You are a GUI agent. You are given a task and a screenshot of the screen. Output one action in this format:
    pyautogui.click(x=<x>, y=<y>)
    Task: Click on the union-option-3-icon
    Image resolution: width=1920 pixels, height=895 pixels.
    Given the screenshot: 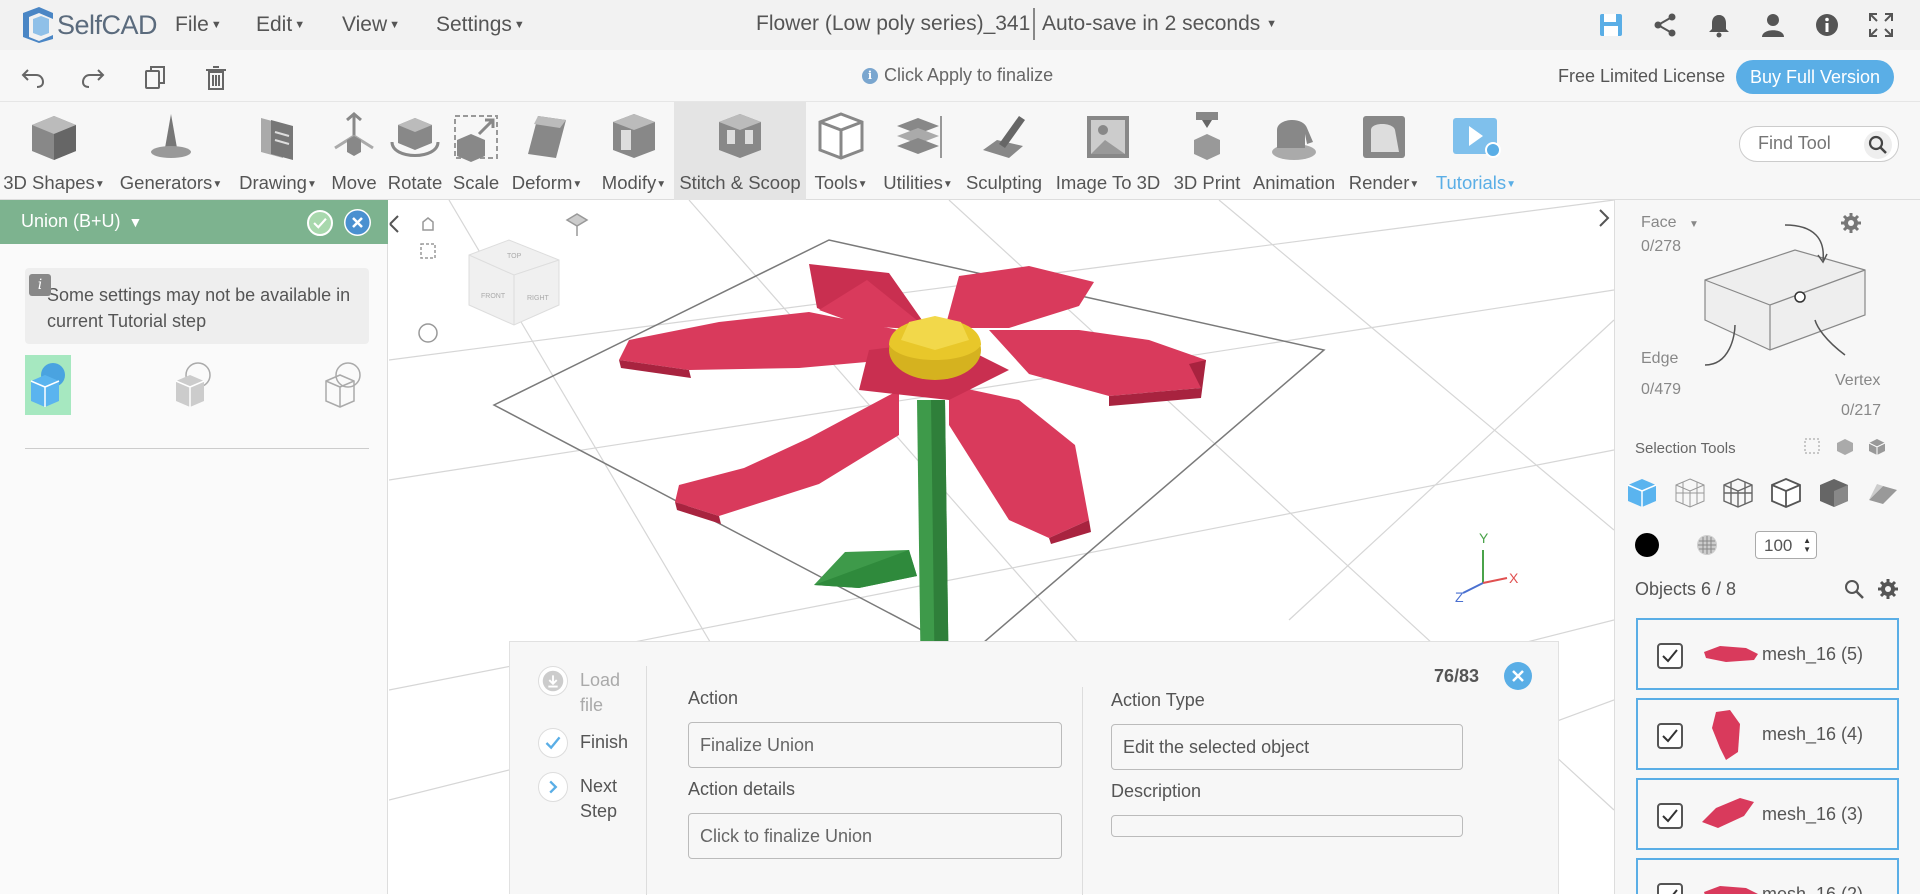 What is the action you would take?
    pyautogui.click(x=343, y=385)
    